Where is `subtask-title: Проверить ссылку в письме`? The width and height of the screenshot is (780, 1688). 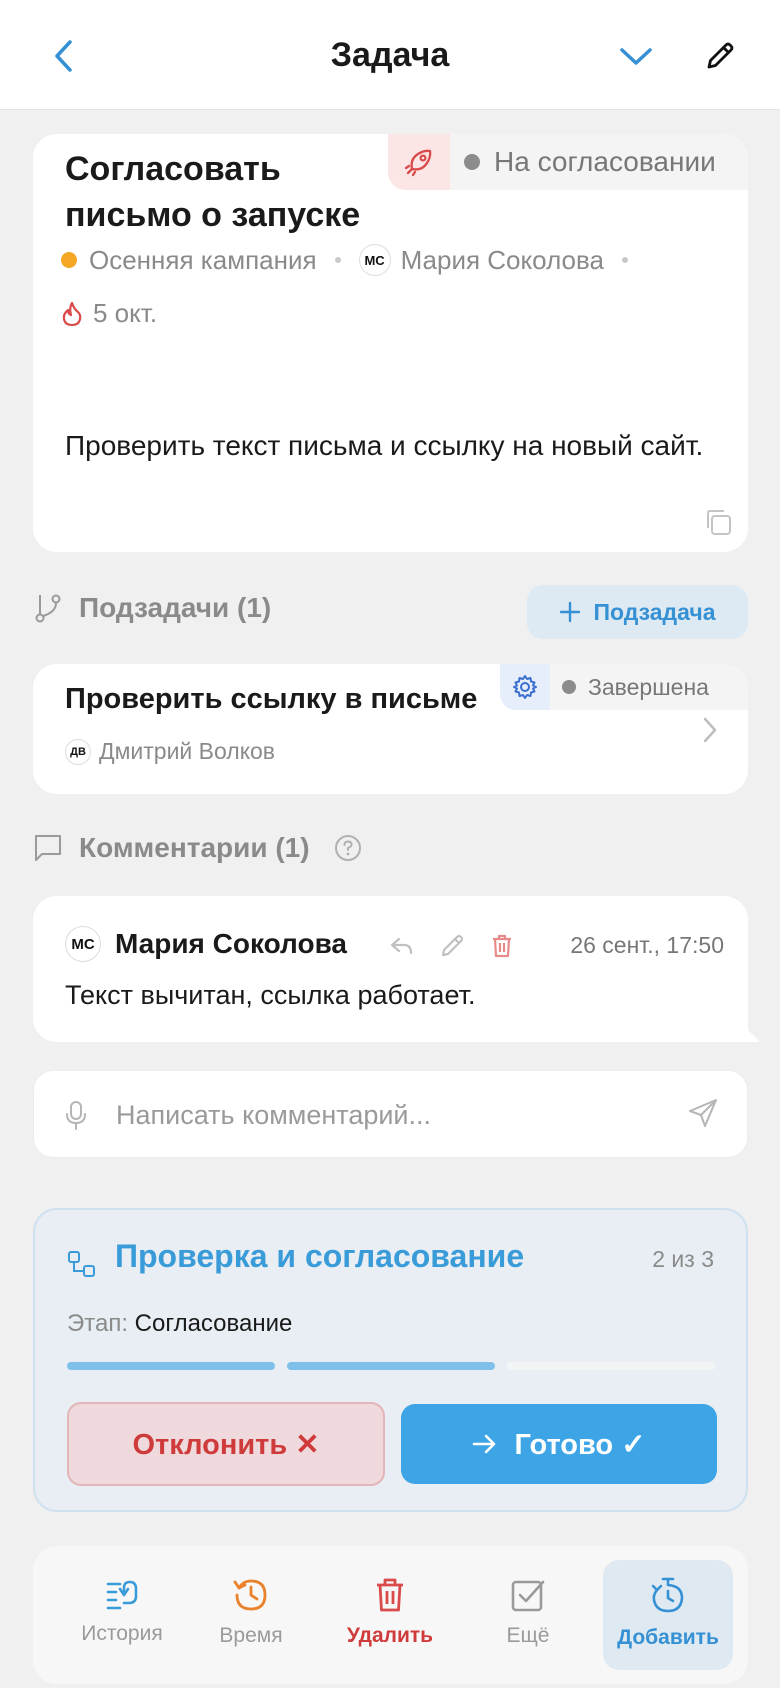 subtask-title: Проверить ссылку в письме is located at coordinates (271, 699).